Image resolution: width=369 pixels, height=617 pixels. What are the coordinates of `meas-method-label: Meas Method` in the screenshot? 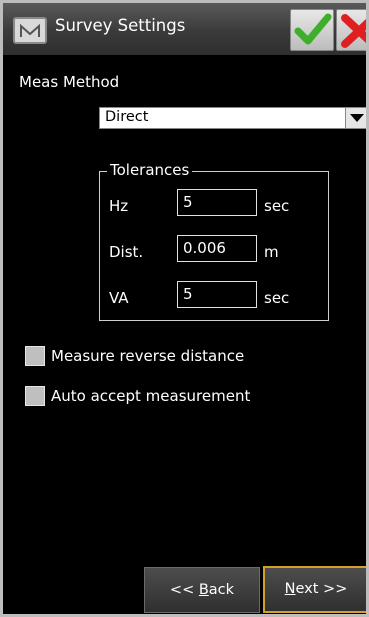 It's located at (69, 82).